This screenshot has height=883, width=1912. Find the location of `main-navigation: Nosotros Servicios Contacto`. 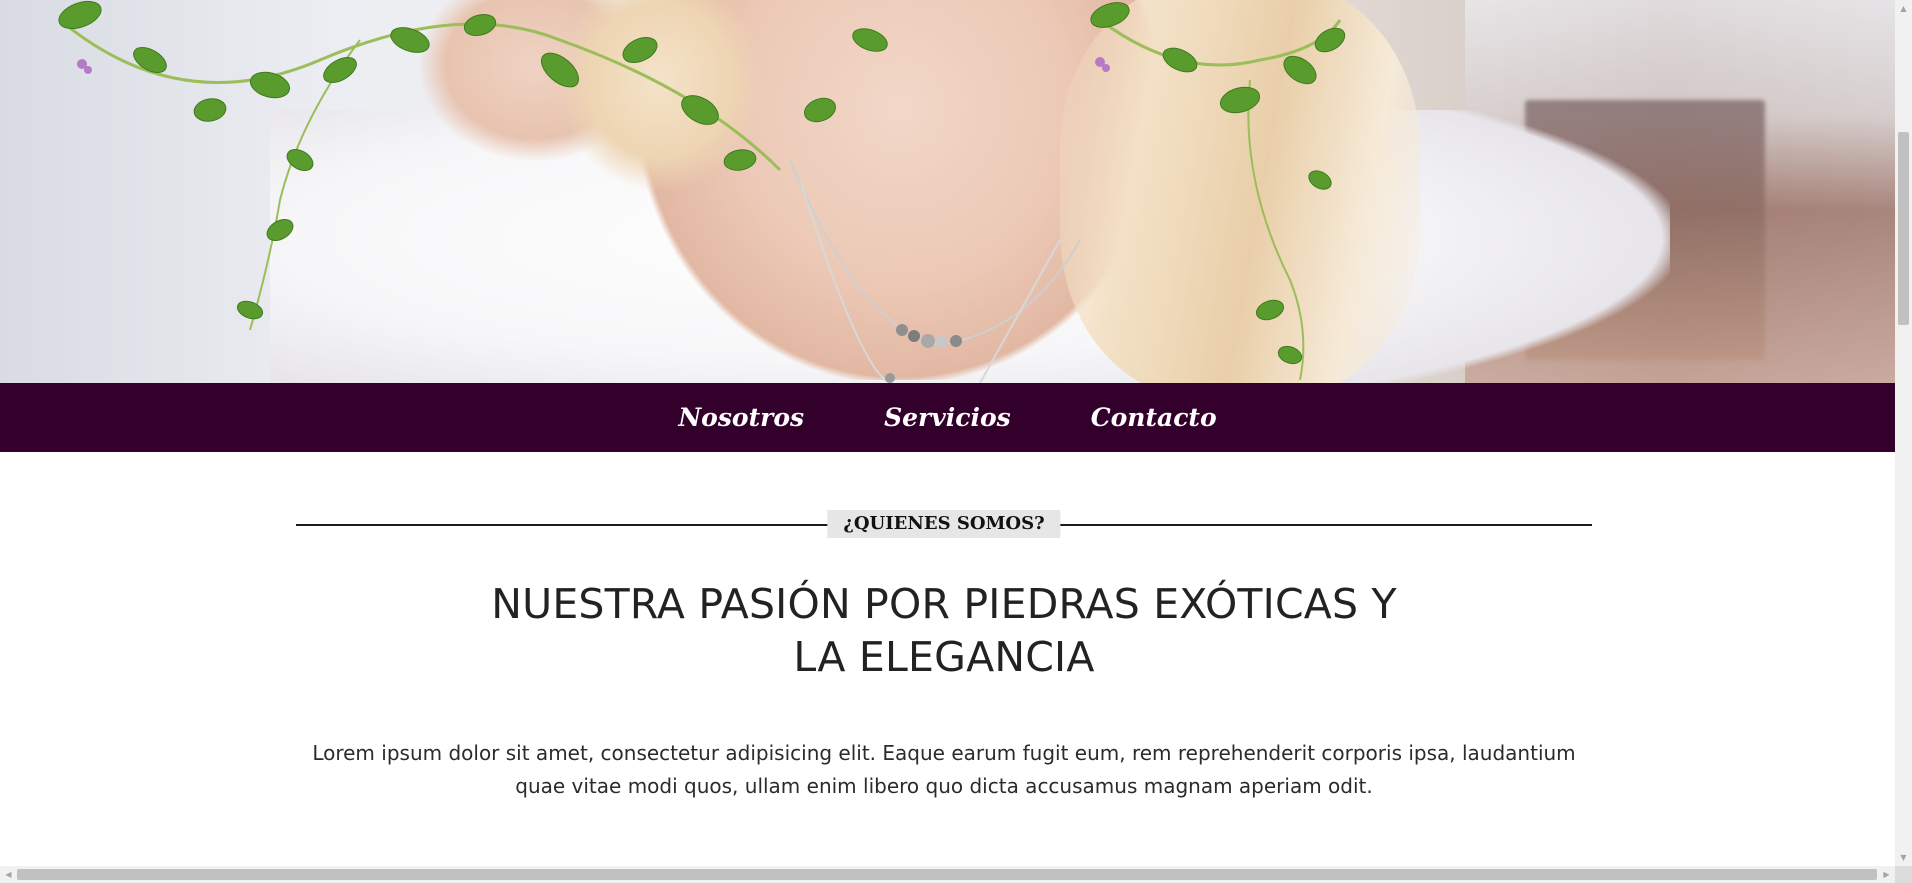

main-navigation: Nosotros Servicios Contacto is located at coordinates (947, 417).